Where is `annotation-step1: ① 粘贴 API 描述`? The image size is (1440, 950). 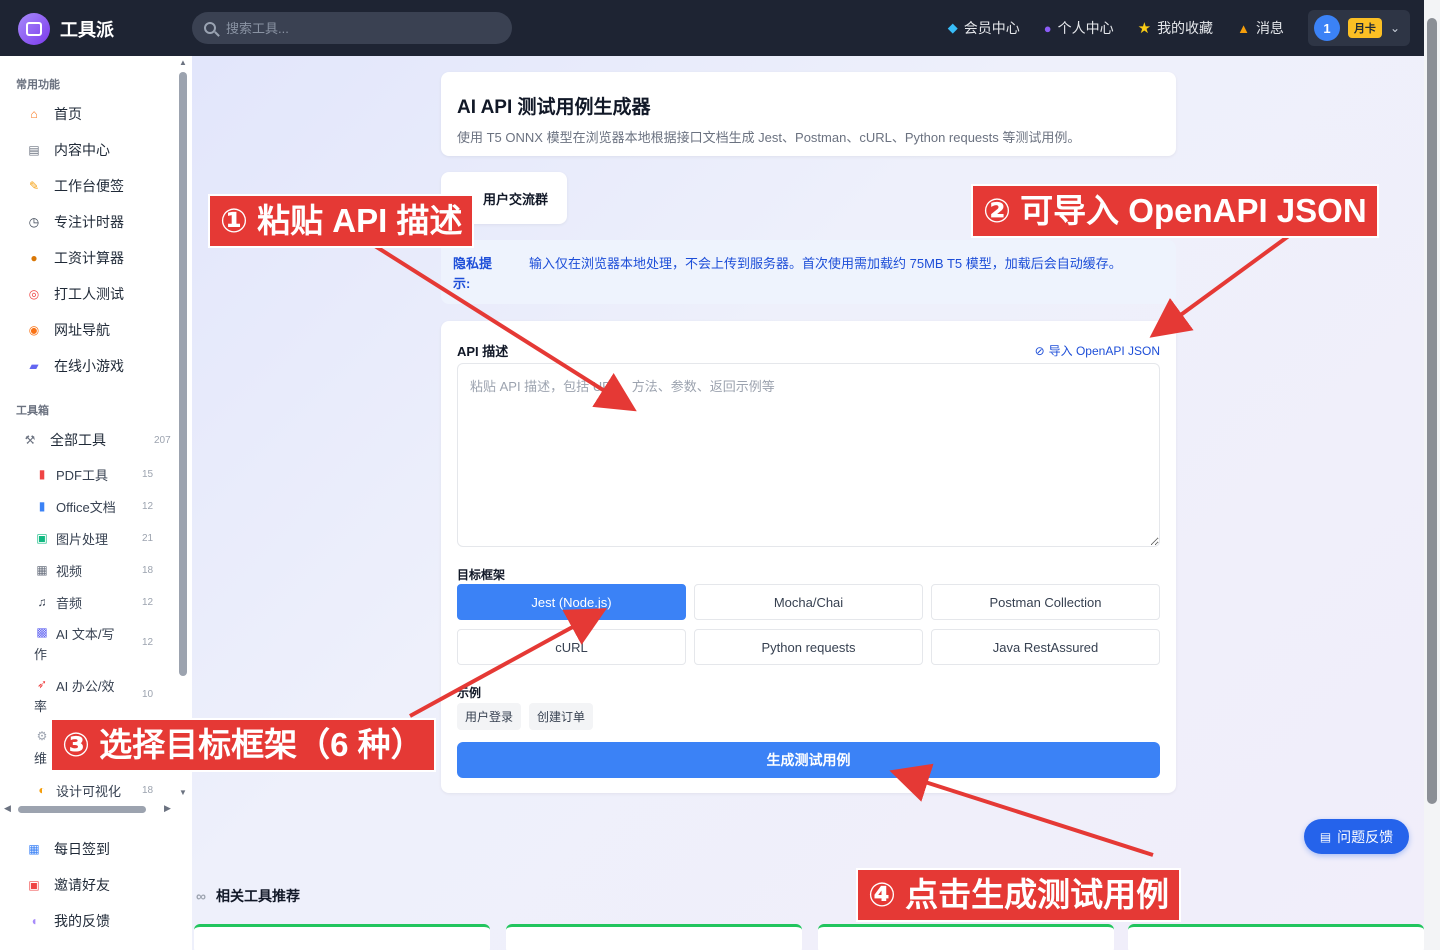
annotation-step1: ① 粘贴 API 描述 is located at coordinates (341, 221).